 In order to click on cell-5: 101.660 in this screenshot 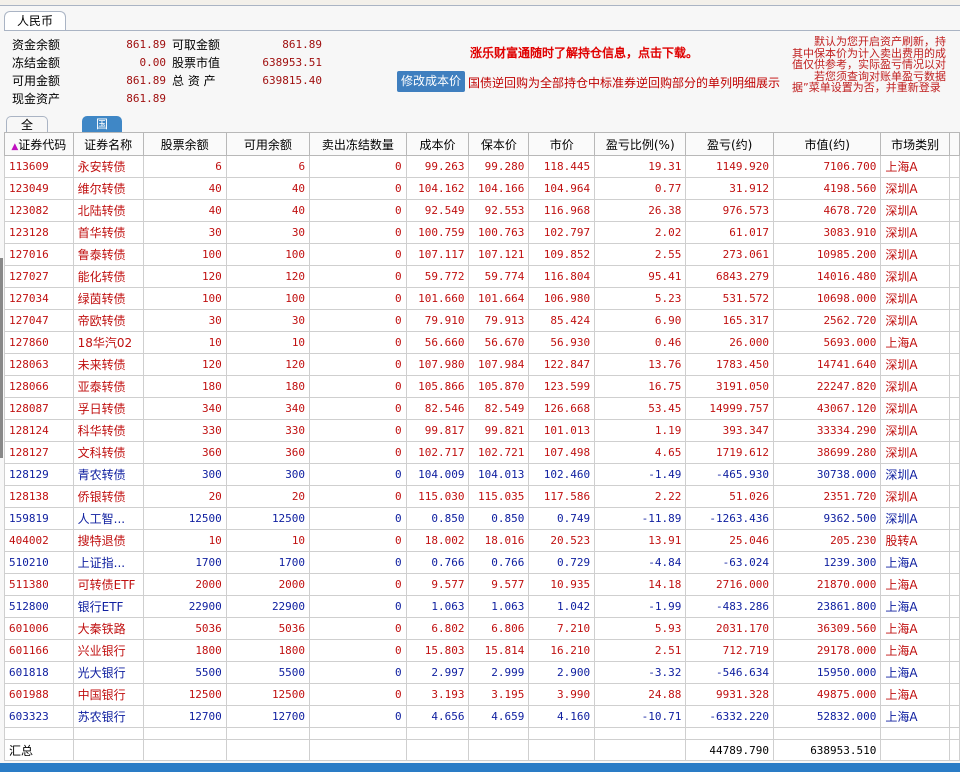, I will do `click(437, 298)`.